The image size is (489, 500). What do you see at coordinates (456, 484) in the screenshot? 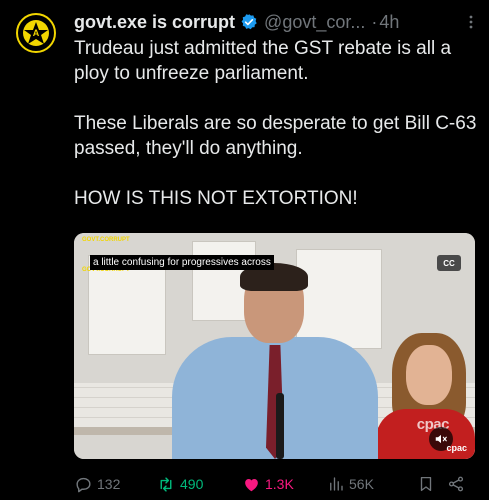
I see `share-icon` at bounding box center [456, 484].